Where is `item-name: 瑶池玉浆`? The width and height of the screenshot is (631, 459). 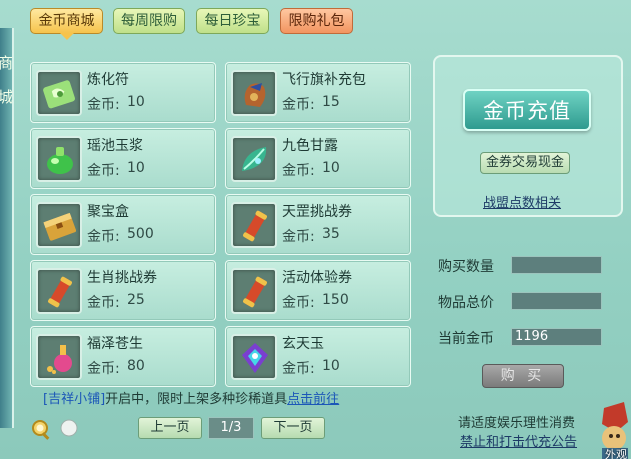
item-name: 瑶池玉浆 is located at coordinates (115, 146).